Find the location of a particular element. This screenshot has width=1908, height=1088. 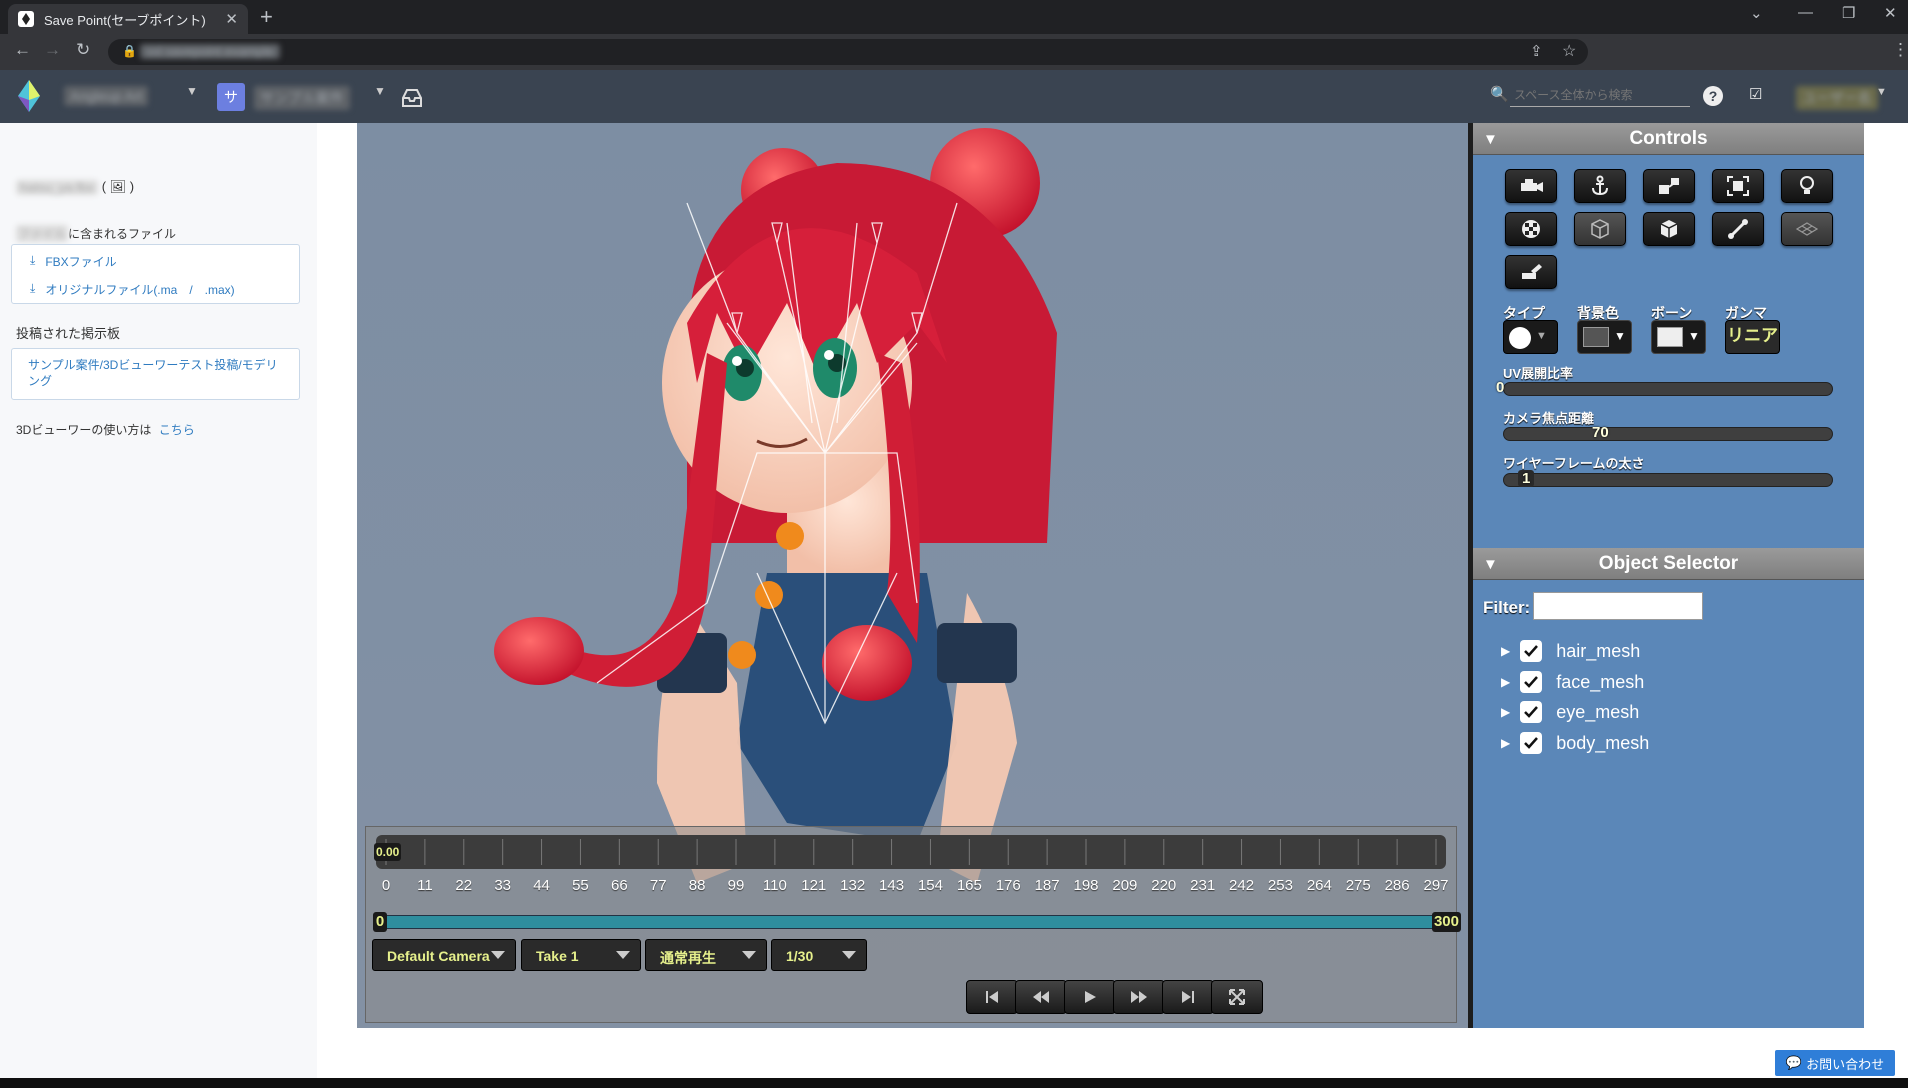

play-button is located at coordinates (1090, 997).